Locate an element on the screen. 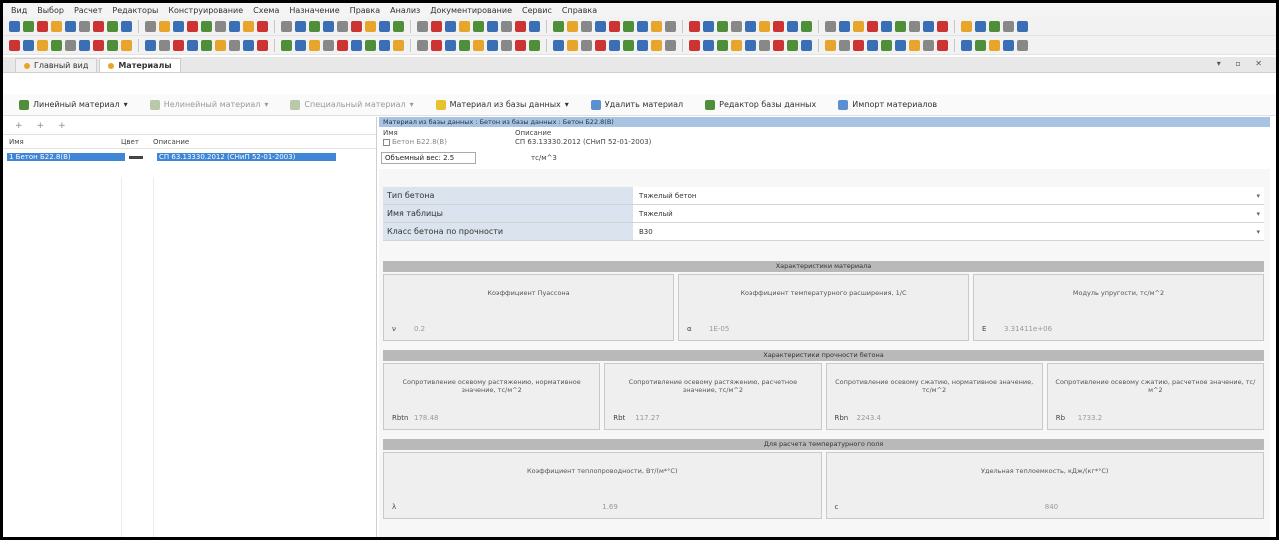 This screenshot has height=540, width=1279. special-material-button: Специальный материал ▾ is located at coordinates (352, 104).